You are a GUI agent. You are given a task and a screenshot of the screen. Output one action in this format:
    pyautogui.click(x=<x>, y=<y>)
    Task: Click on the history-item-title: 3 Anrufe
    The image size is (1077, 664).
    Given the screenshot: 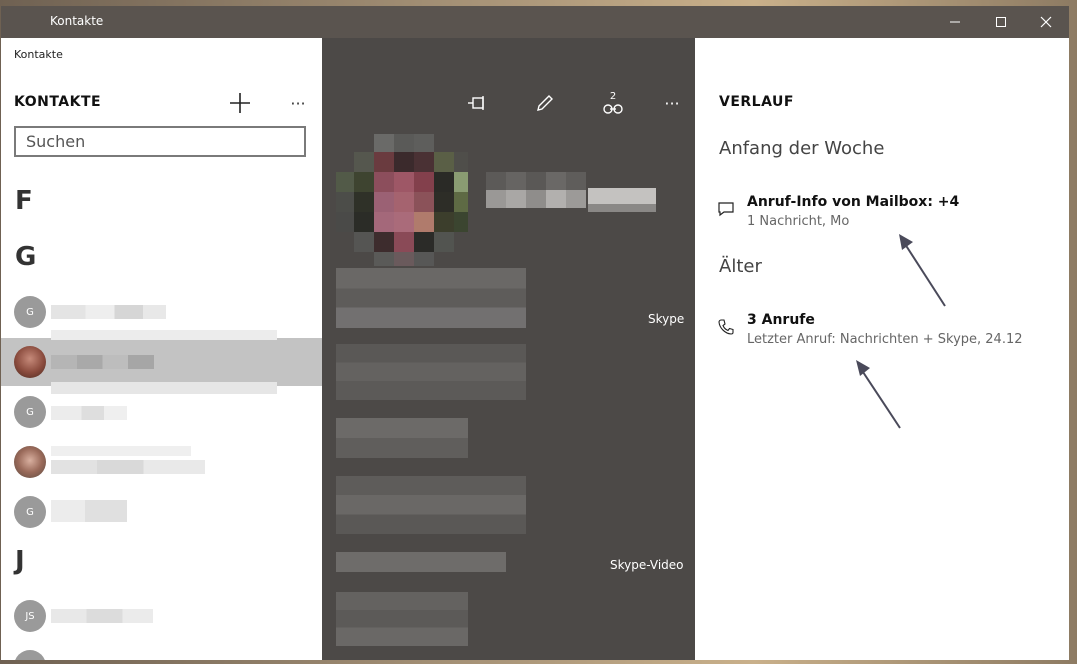 What is the action you would take?
    pyautogui.click(x=781, y=320)
    